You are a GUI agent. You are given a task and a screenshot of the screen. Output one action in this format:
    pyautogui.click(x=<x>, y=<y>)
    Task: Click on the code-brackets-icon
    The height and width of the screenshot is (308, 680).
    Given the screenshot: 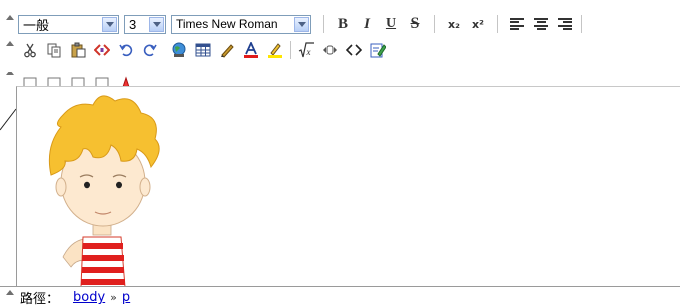 What is the action you would take?
    pyautogui.click(x=354, y=50)
    